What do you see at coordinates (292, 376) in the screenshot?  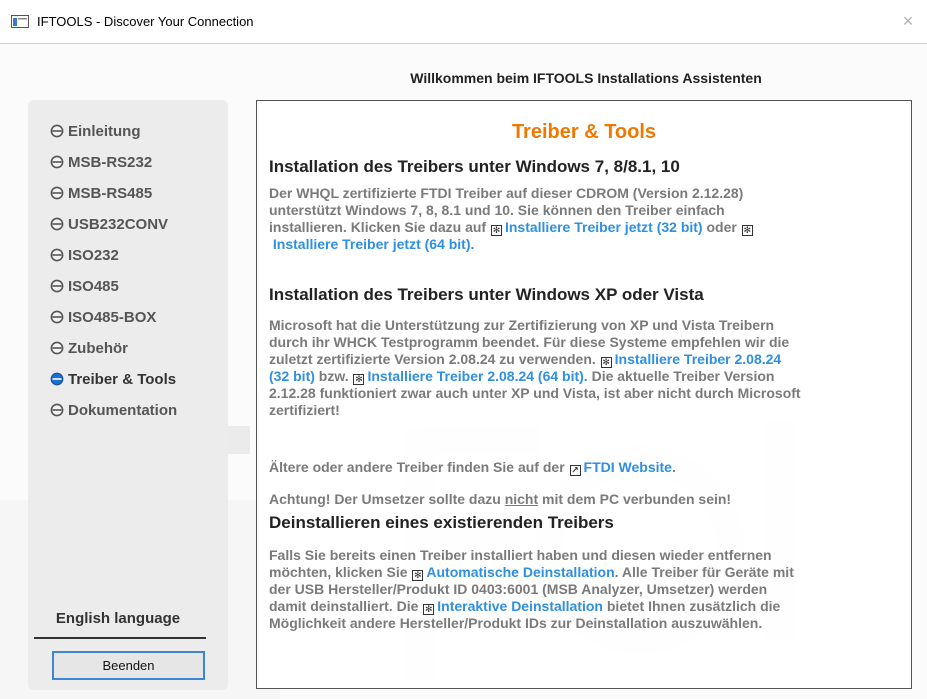 I see `install-driver-2-08-24-32bit-link-cont: (32 bit)` at bounding box center [292, 376].